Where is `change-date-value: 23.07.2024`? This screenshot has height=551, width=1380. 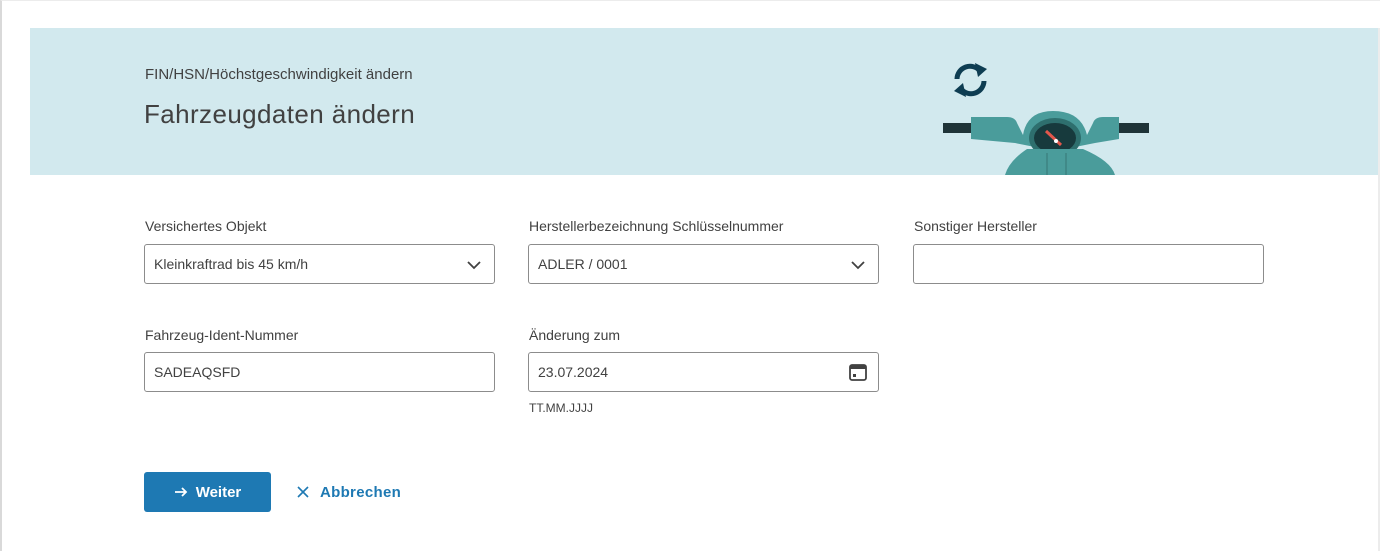
change-date-value: 23.07.2024 is located at coordinates (573, 372).